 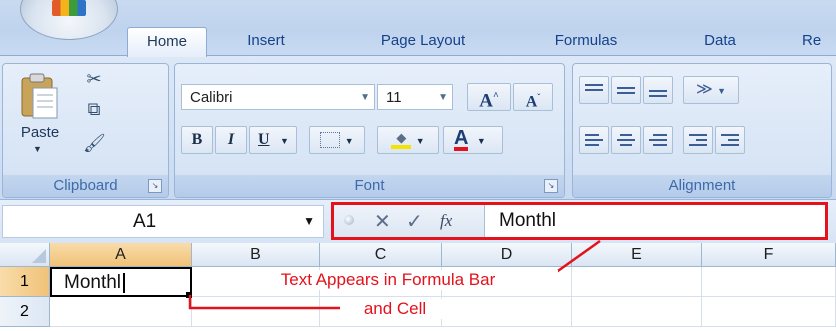 What do you see at coordinates (415, 97) in the screenshot?
I see `font-size-combo: 11 ▼` at bounding box center [415, 97].